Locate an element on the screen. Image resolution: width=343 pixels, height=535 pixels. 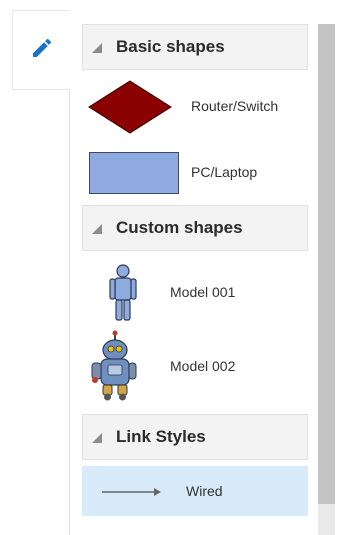
palette-item-router-switch: Router/Switch is located at coordinates (195, 107).